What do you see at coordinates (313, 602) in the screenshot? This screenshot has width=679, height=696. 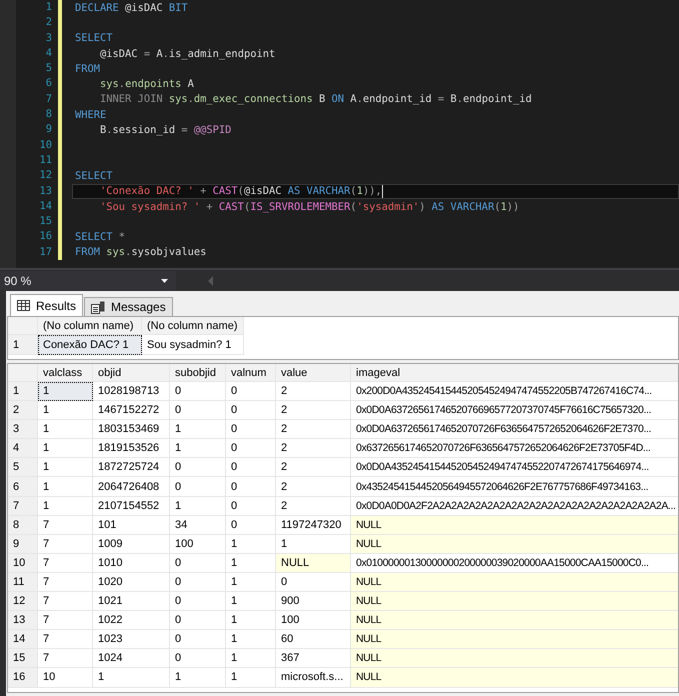 I see `table-cell: 900` at bounding box center [313, 602].